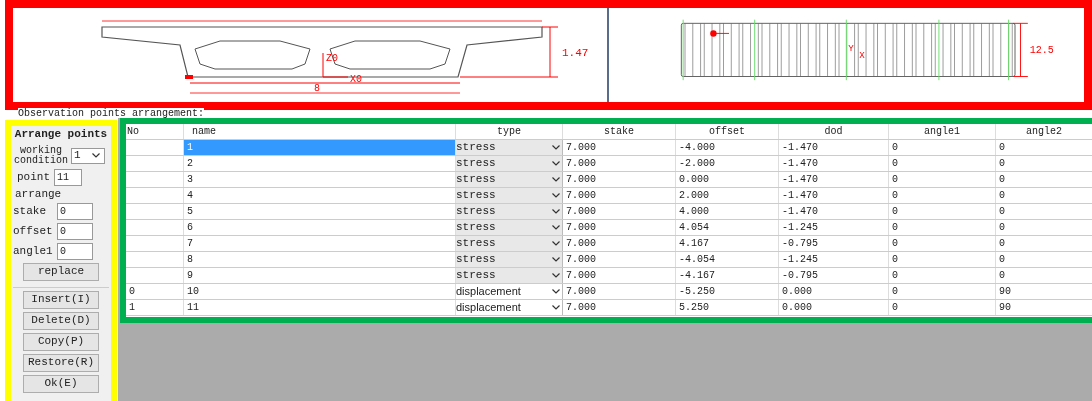 This screenshot has width=1092, height=401. Describe the element at coordinates (61, 341) in the screenshot. I see `action-button: Copy(P)` at that location.